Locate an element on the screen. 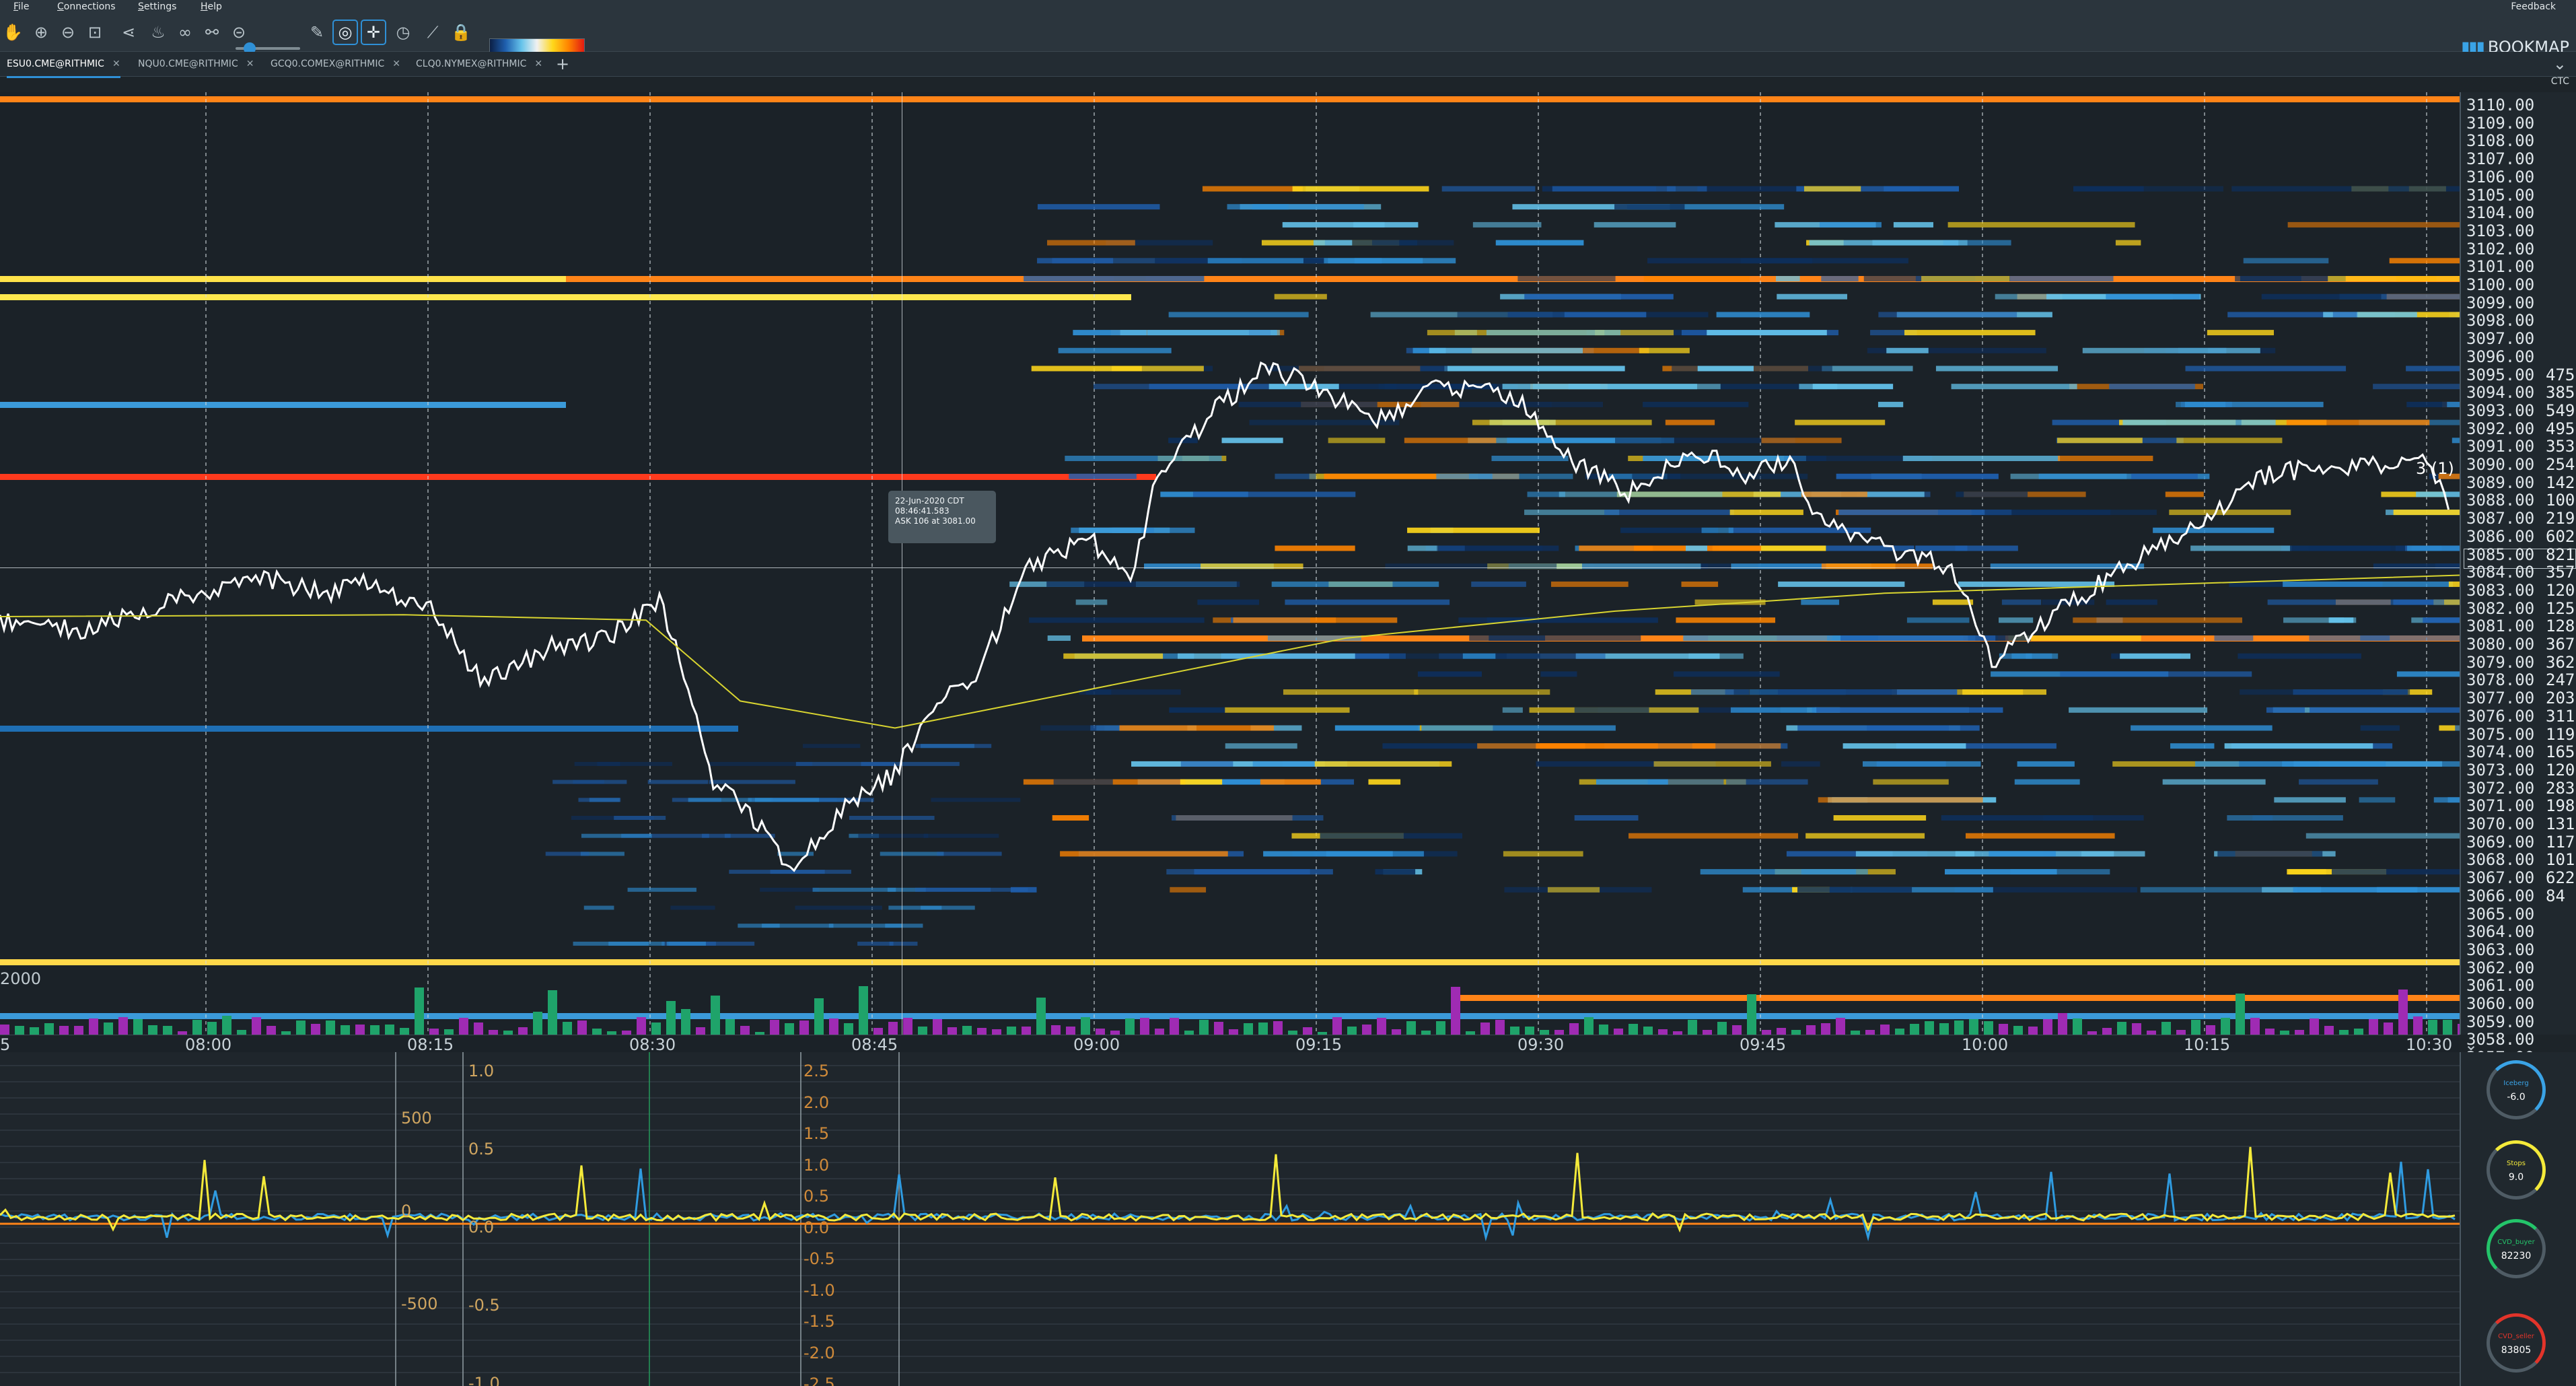 The height and width of the screenshot is (1386, 2576). price-label: 3068.00 is located at coordinates (2500, 860).